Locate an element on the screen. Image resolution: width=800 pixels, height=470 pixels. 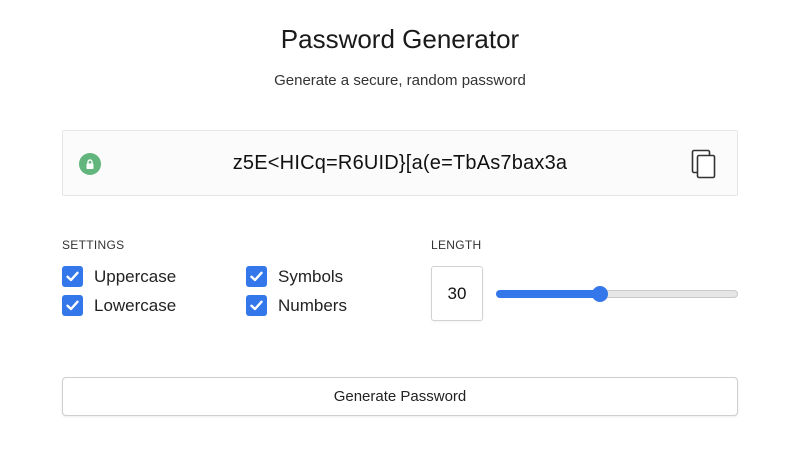
settings-heading: SETTINGS is located at coordinates (93, 245).